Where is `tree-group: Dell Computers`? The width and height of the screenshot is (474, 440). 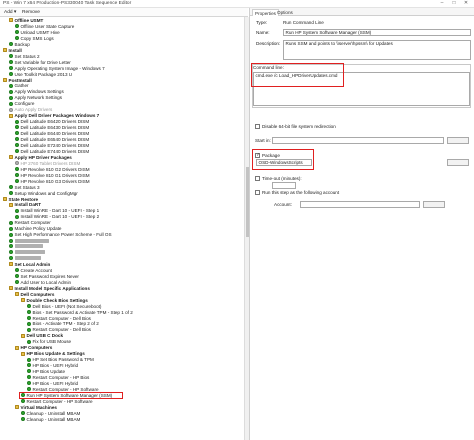 tree-group: Dell Computers is located at coordinates (34, 295).